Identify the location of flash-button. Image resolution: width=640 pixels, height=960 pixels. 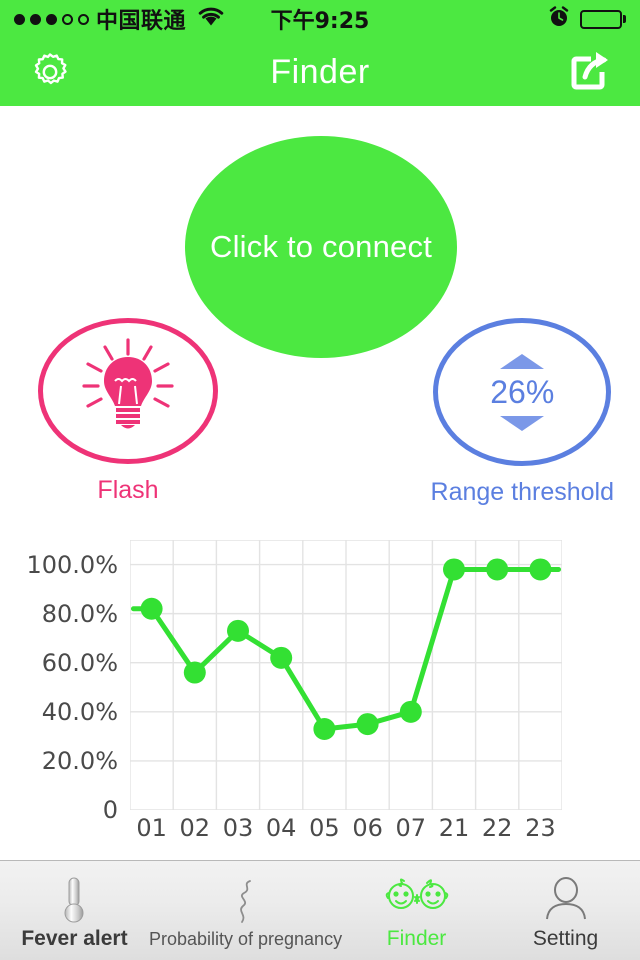
(128, 391).